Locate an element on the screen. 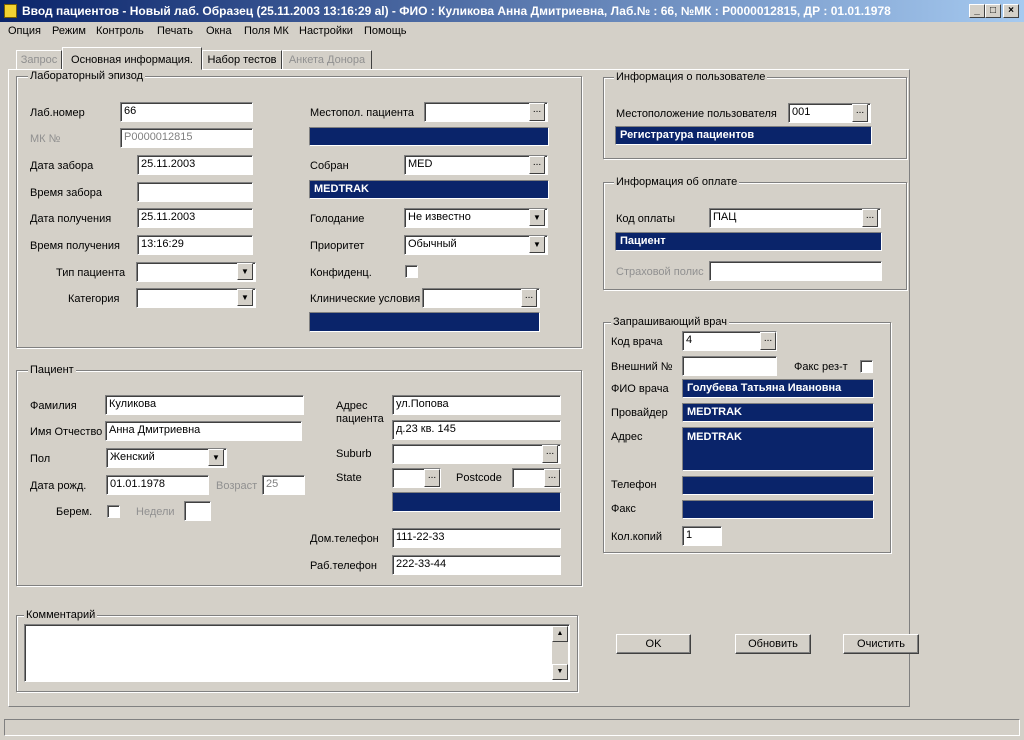 The height and width of the screenshot is (740, 1024). status-bar is located at coordinates (512, 727).